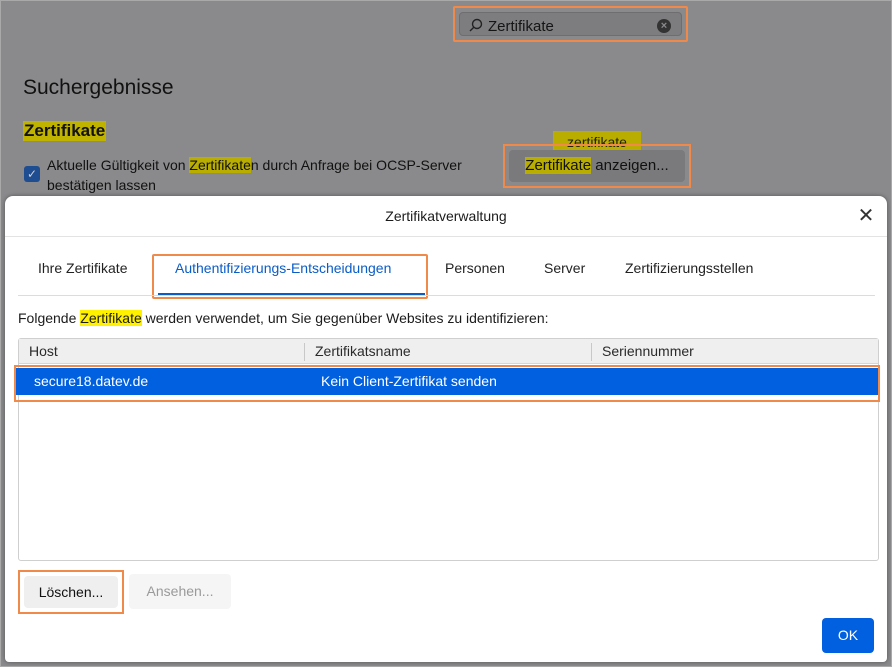 The height and width of the screenshot is (667, 892). What do you see at coordinates (446, 236) in the screenshot?
I see `title-divider` at bounding box center [446, 236].